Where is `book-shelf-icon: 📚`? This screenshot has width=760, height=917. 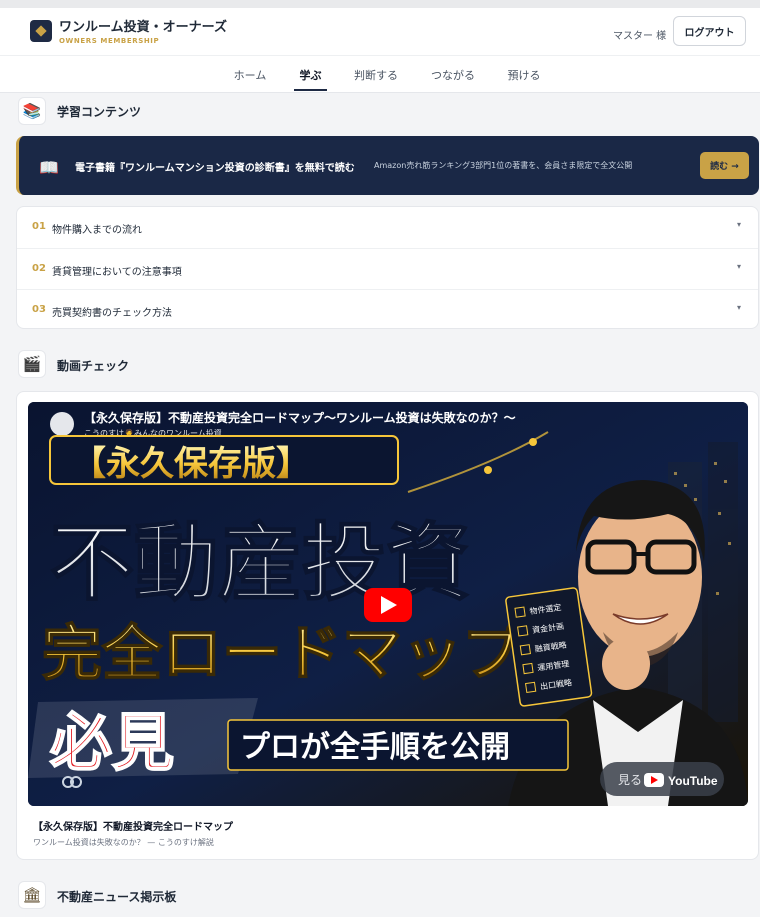 book-shelf-icon: 📚 is located at coordinates (32, 111).